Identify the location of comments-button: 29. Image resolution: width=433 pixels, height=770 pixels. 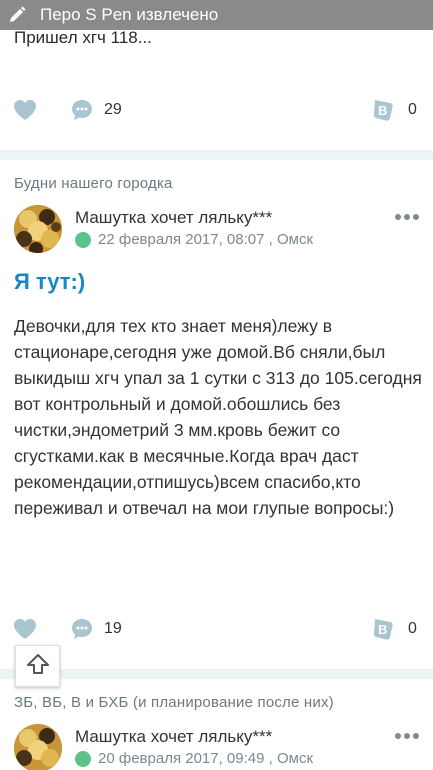
(96, 110).